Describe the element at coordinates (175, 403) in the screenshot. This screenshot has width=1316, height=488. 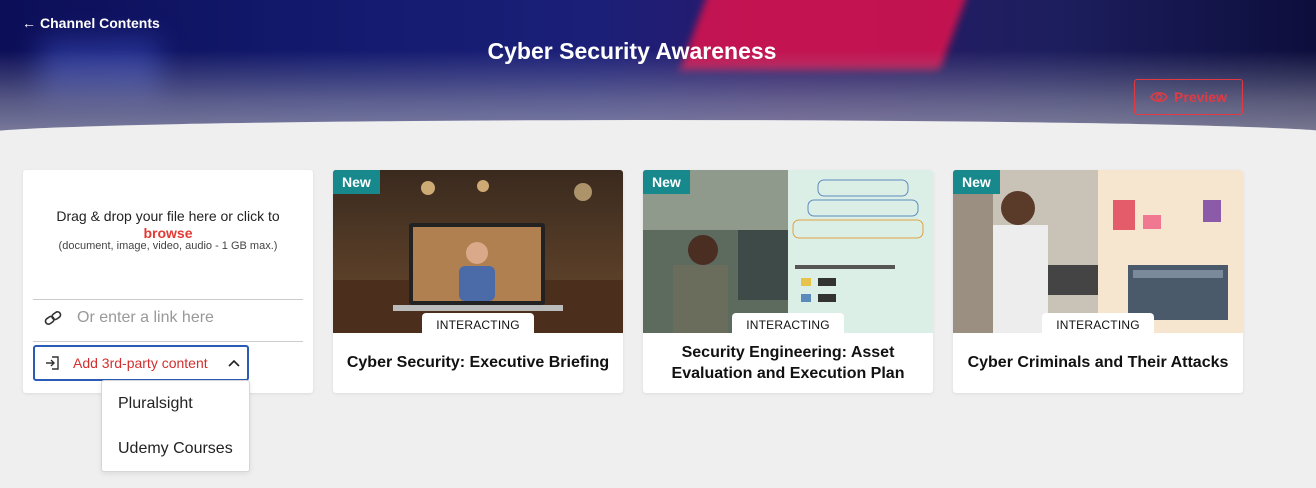
I see `menu-item-pluralsight: Pluralsight` at that location.